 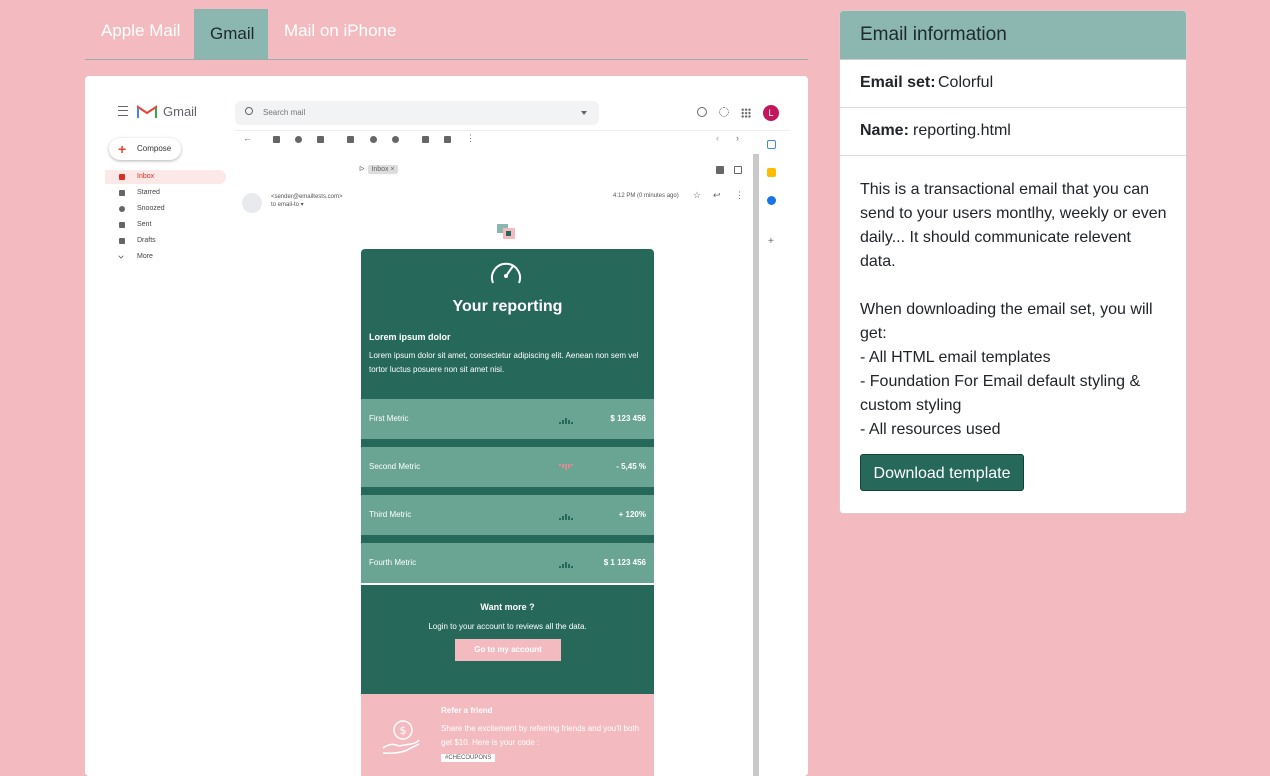 I want to click on sidebar-item-label: Sent, so click(x=144, y=224).